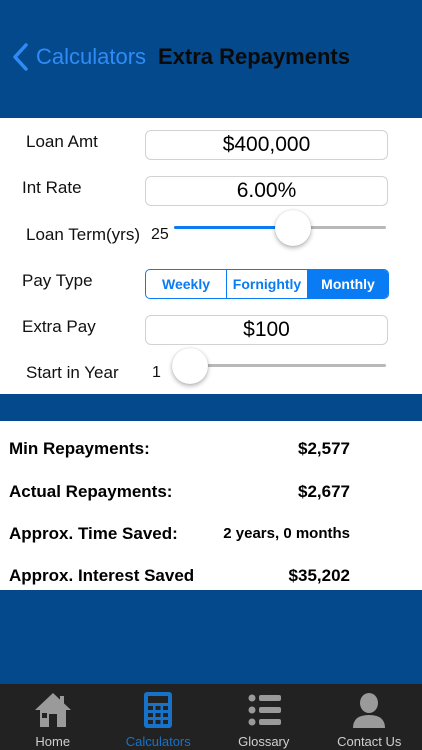  I want to click on home-icon, so click(52, 710).